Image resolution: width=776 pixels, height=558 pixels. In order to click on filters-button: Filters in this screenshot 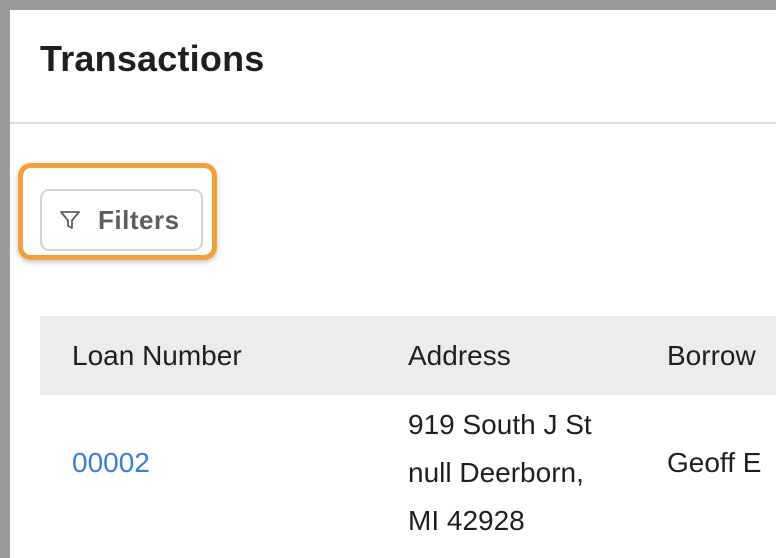, I will do `click(121, 220)`.